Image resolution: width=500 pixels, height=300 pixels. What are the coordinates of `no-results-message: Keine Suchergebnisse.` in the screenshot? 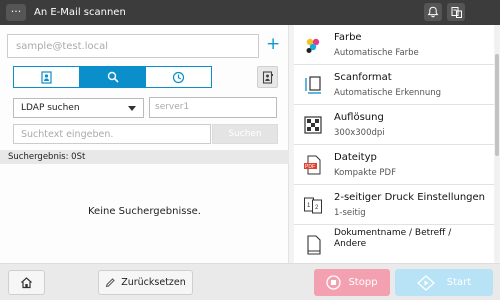 It's located at (144, 211).